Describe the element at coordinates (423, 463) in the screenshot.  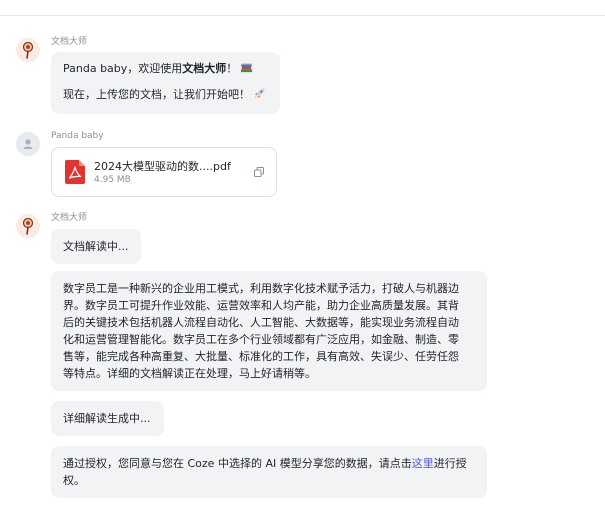
I see `consent-link: 这里` at that location.